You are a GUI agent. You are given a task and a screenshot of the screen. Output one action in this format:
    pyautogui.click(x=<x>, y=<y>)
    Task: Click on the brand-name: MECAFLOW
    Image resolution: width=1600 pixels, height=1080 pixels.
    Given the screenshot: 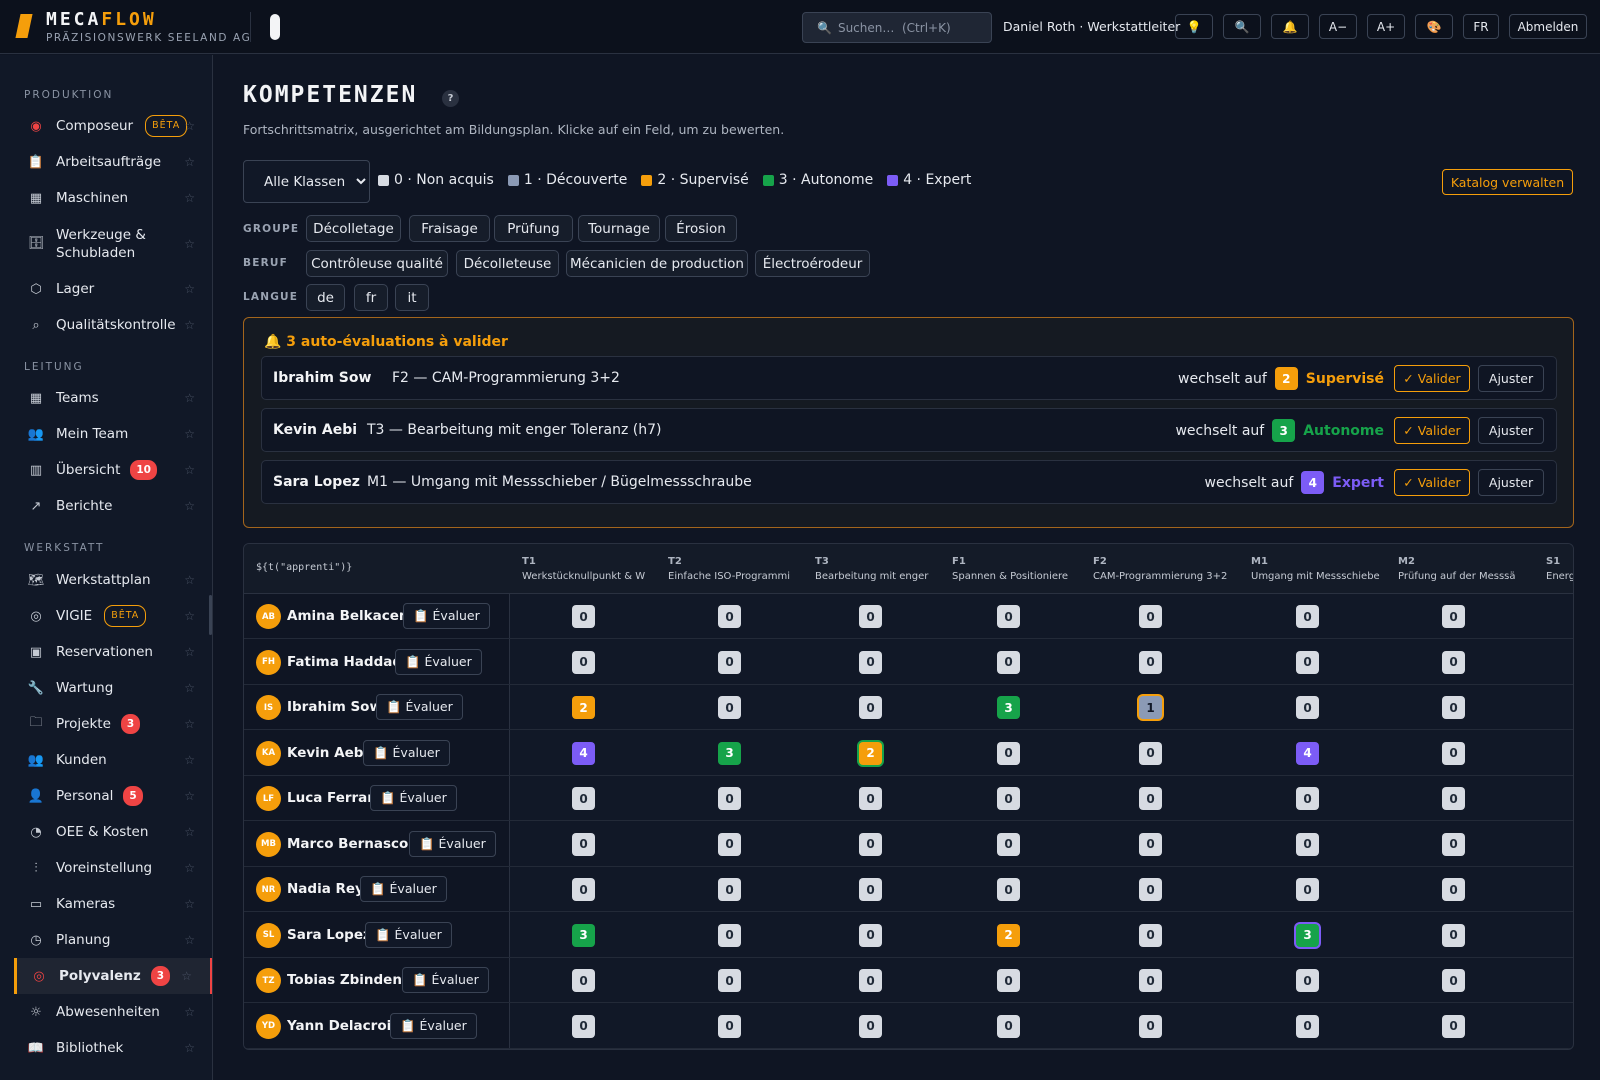 What is the action you would take?
    pyautogui.click(x=101, y=19)
    